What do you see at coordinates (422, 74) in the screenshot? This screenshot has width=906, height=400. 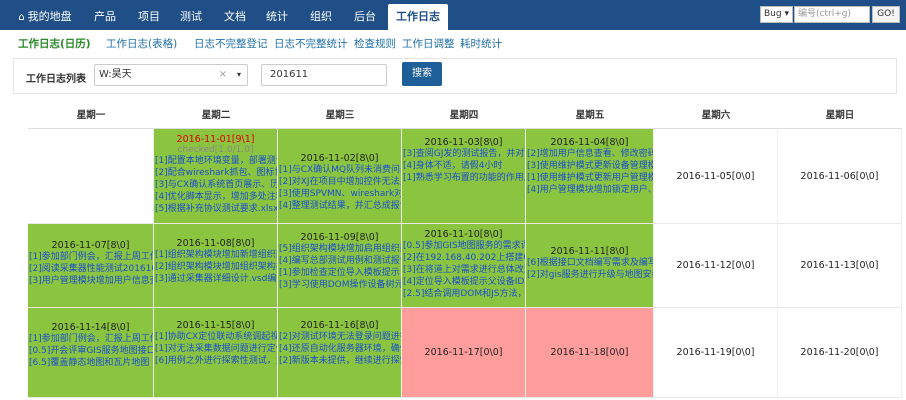 I see `search-button: 搜索` at bounding box center [422, 74].